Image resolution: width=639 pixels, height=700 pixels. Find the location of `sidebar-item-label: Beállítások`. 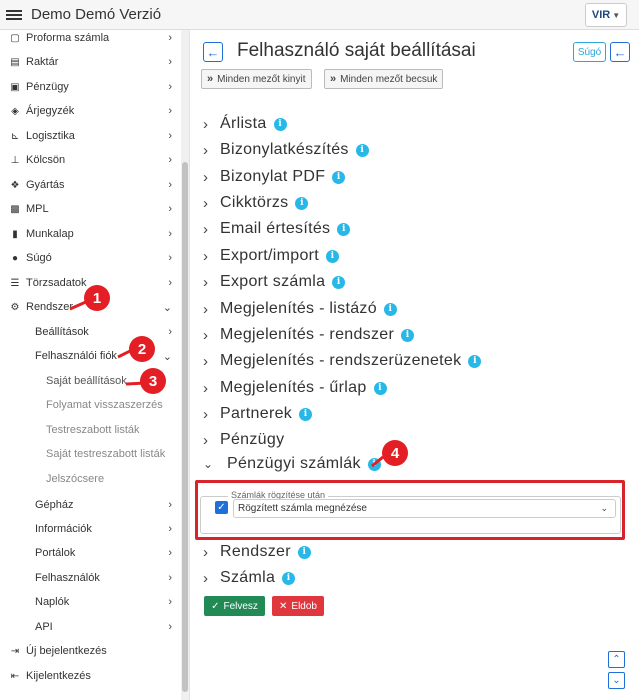

sidebar-item-label: Beállítások is located at coordinates (62, 332).